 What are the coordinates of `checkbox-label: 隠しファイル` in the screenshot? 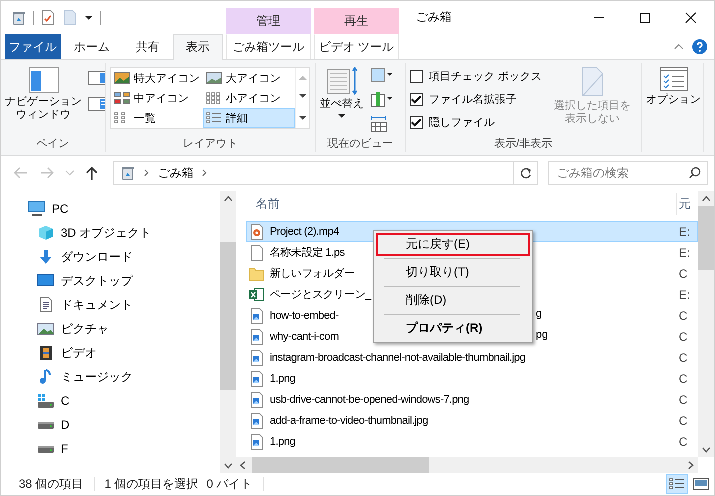 It's located at (462, 123).